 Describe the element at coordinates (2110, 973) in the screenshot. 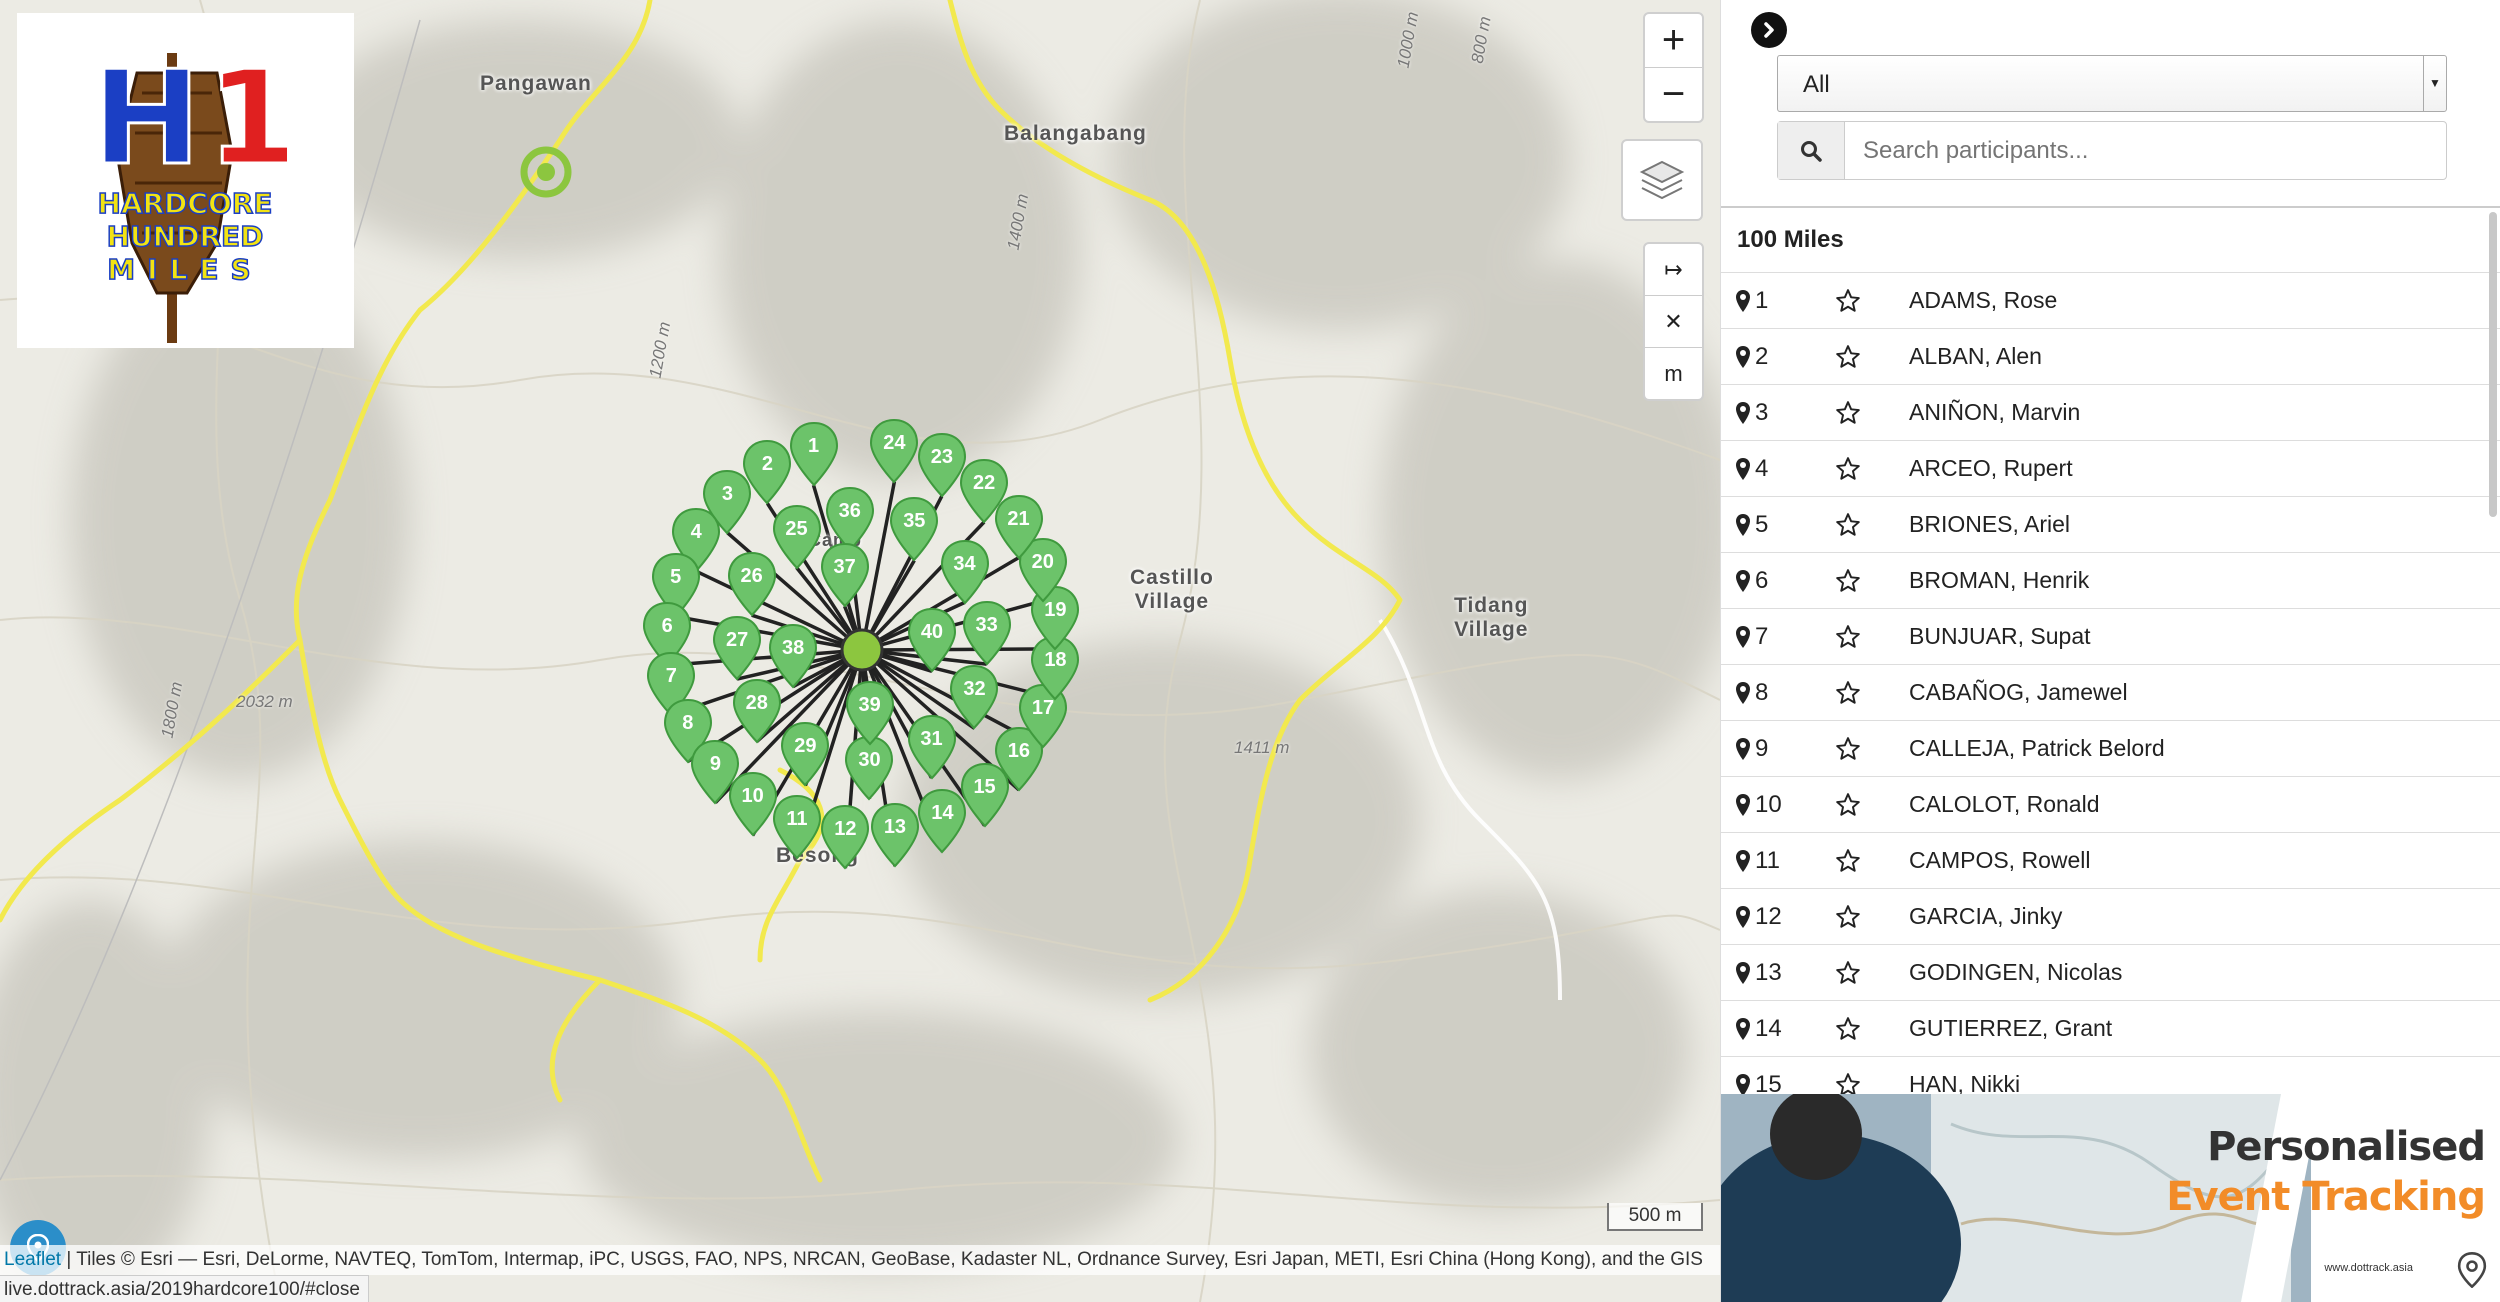

I see `participant-row: 13 GODINGEN, Nicolas` at that location.